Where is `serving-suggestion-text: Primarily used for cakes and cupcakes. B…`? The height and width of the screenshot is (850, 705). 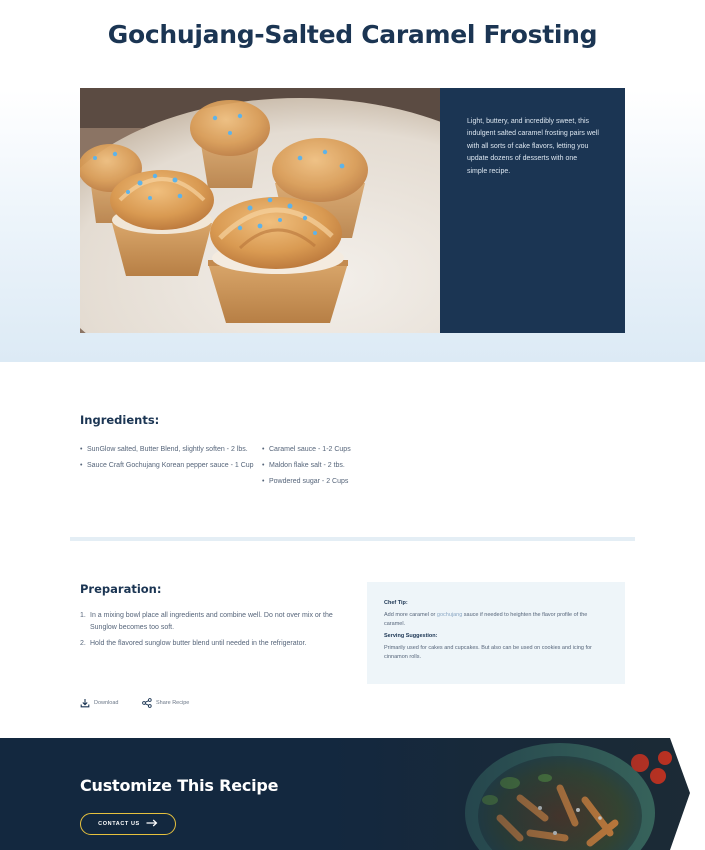 serving-suggestion-text: Primarily used for cakes and cupcakes. B… is located at coordinates (488, 652).